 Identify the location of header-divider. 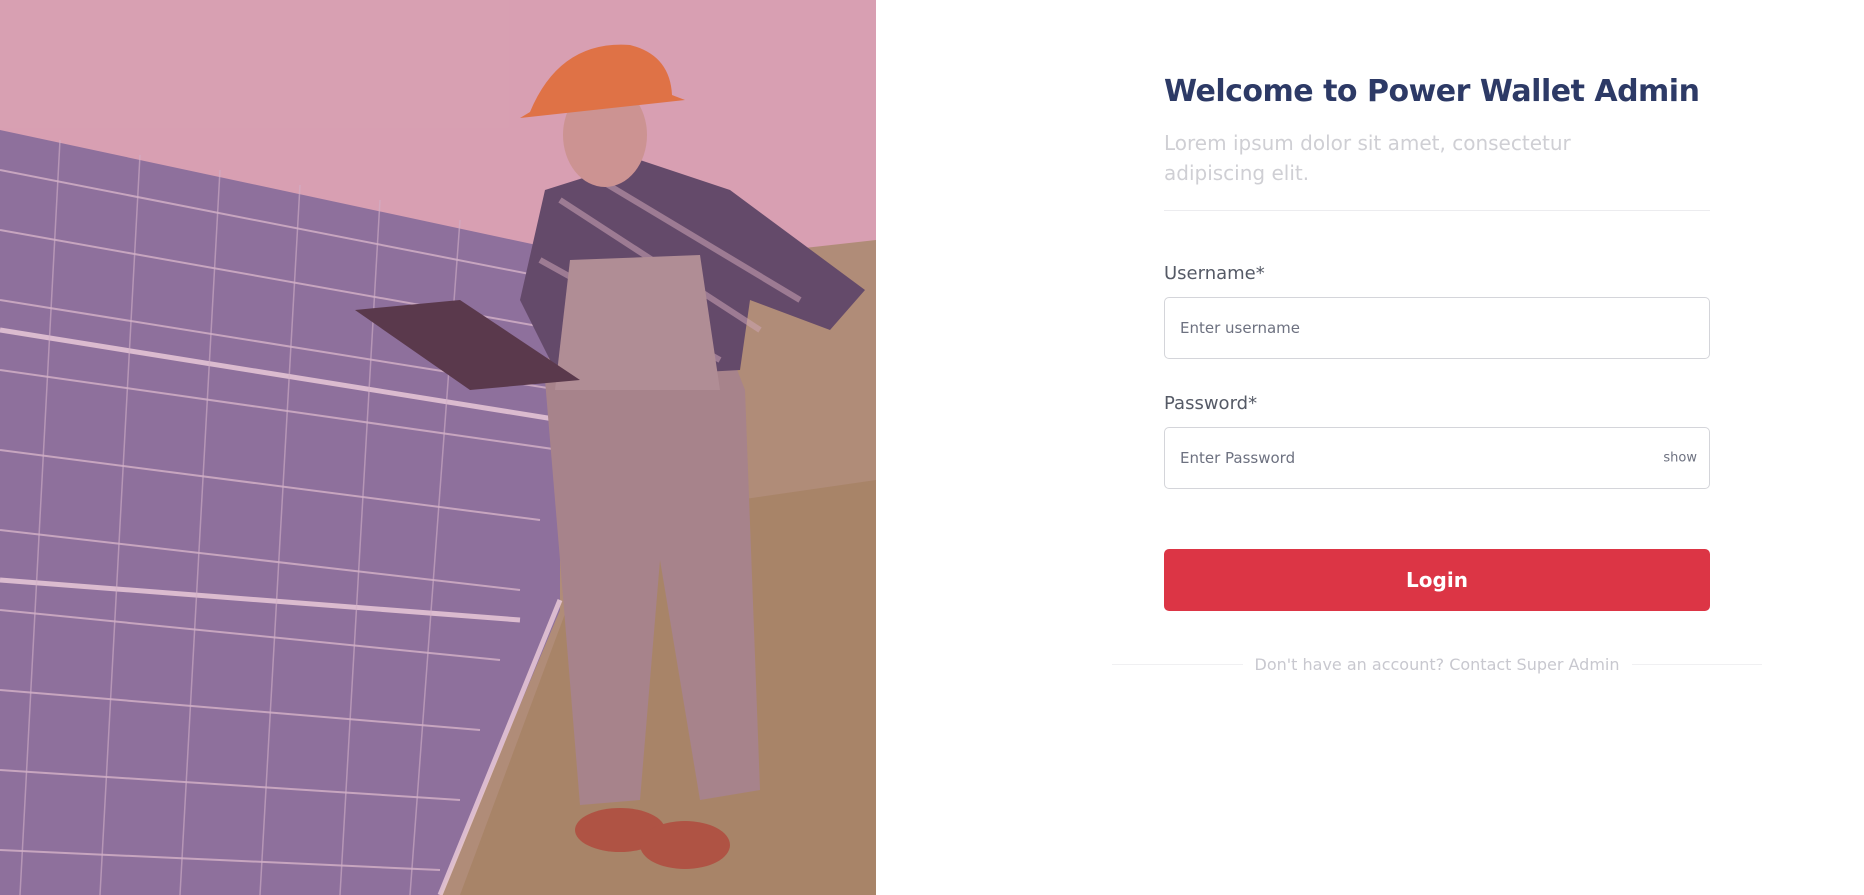
(1437, 210).